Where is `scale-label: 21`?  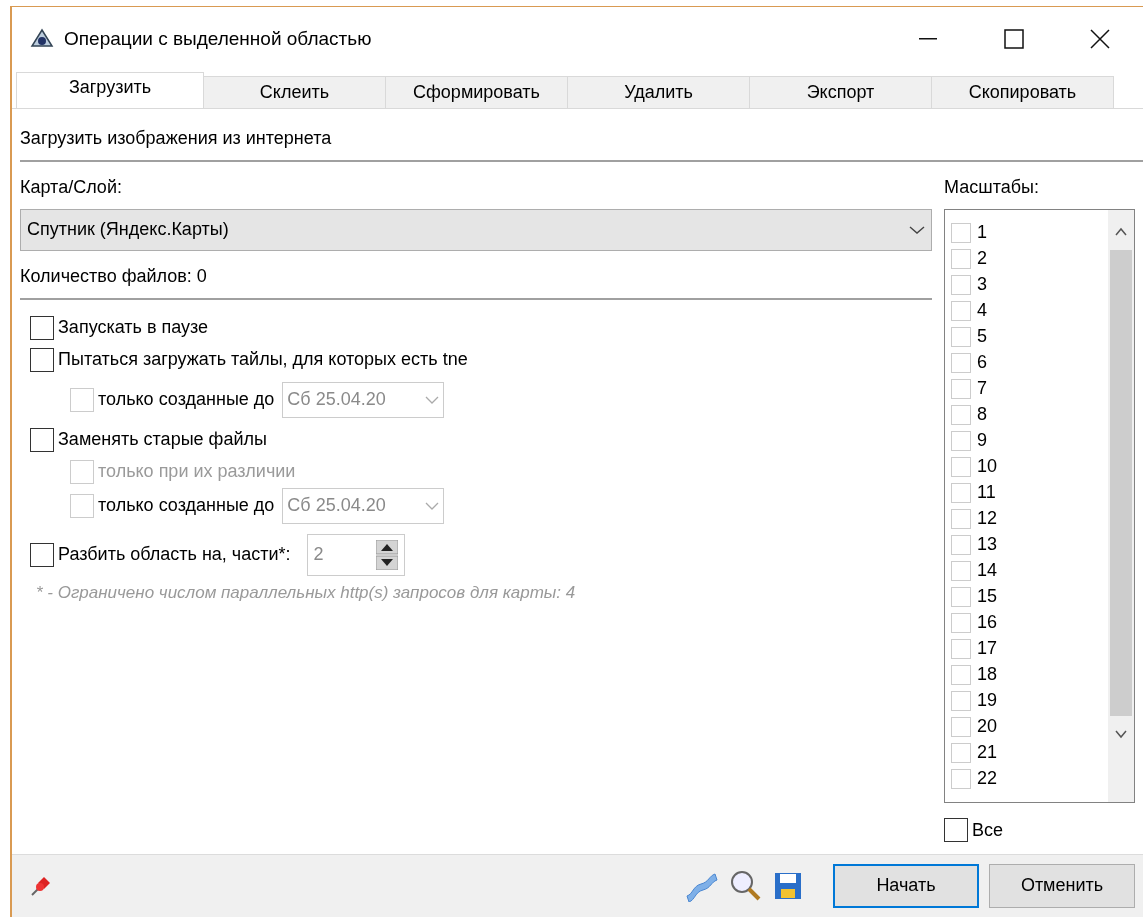 scale-label: 21 is located at coordinates (987, 753).